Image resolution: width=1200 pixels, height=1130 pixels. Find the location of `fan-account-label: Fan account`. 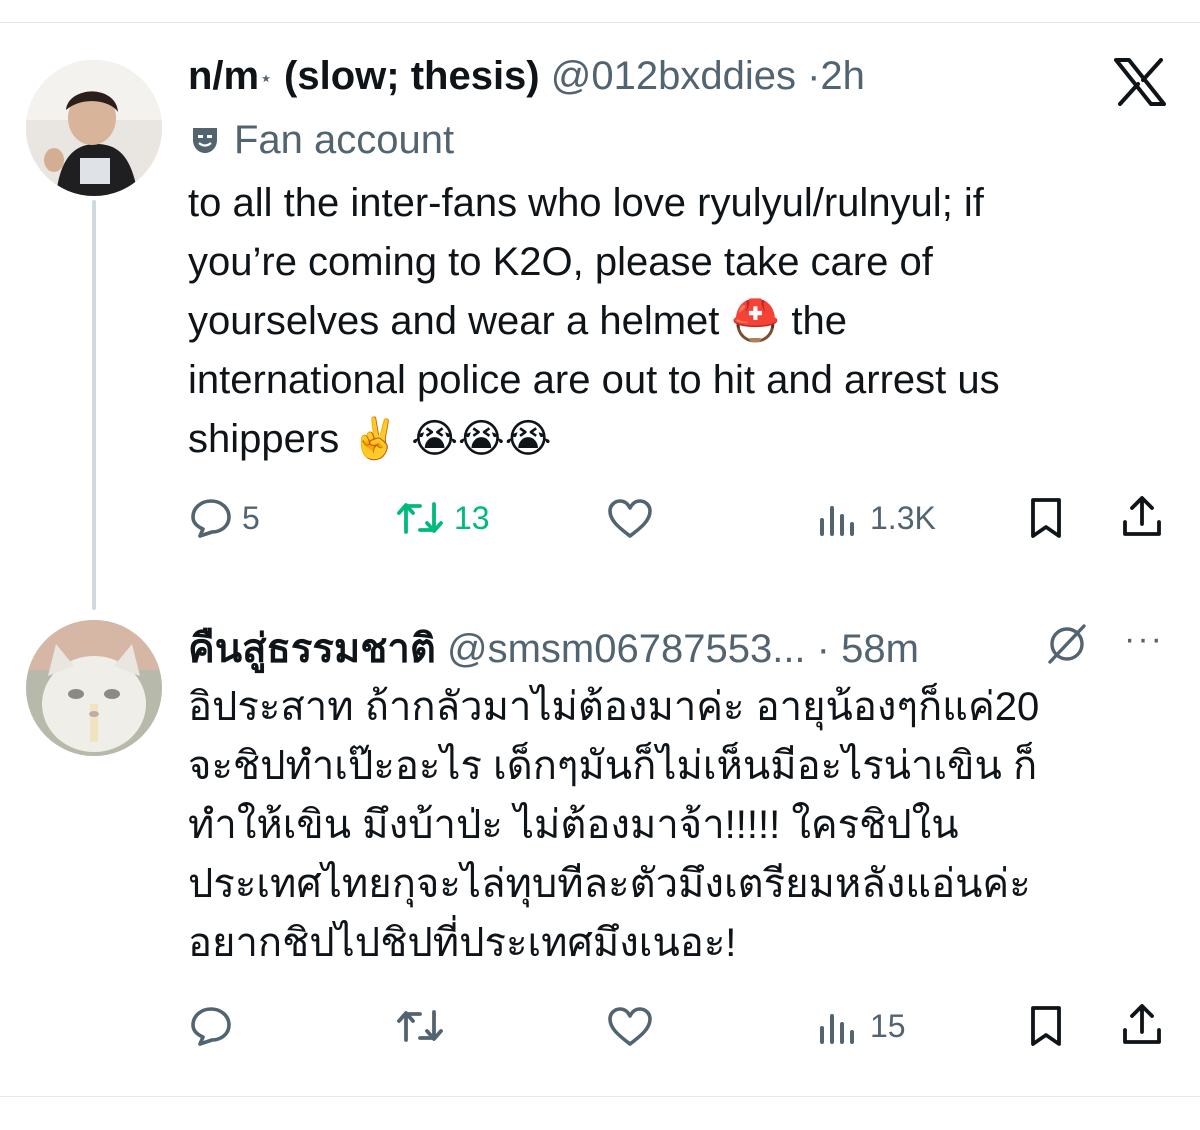

fan-account-label: Fan account is located at coordinates (322, 140).